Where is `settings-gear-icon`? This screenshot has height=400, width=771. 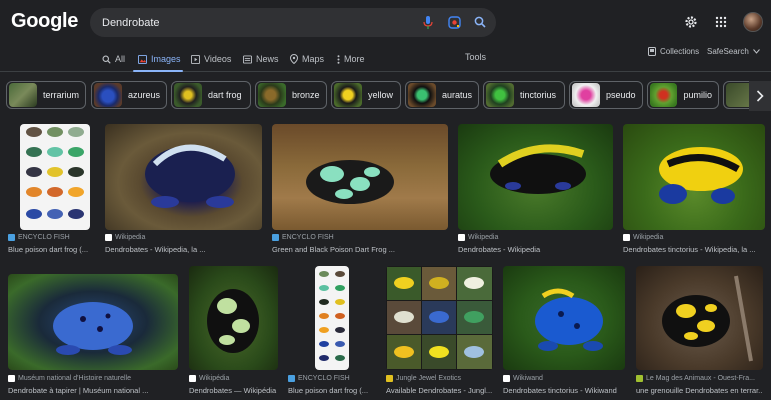
settings-gear-icon is located at coordinates (691, 22).